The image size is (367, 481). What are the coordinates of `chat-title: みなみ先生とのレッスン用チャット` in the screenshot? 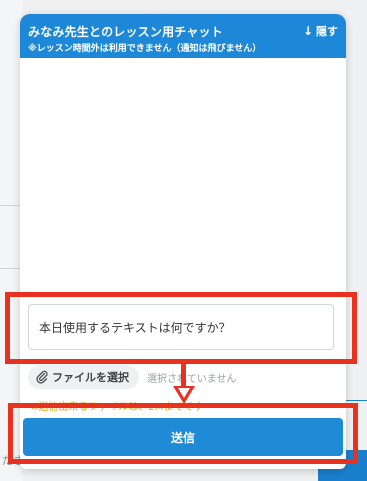 It's located at (125, 32).